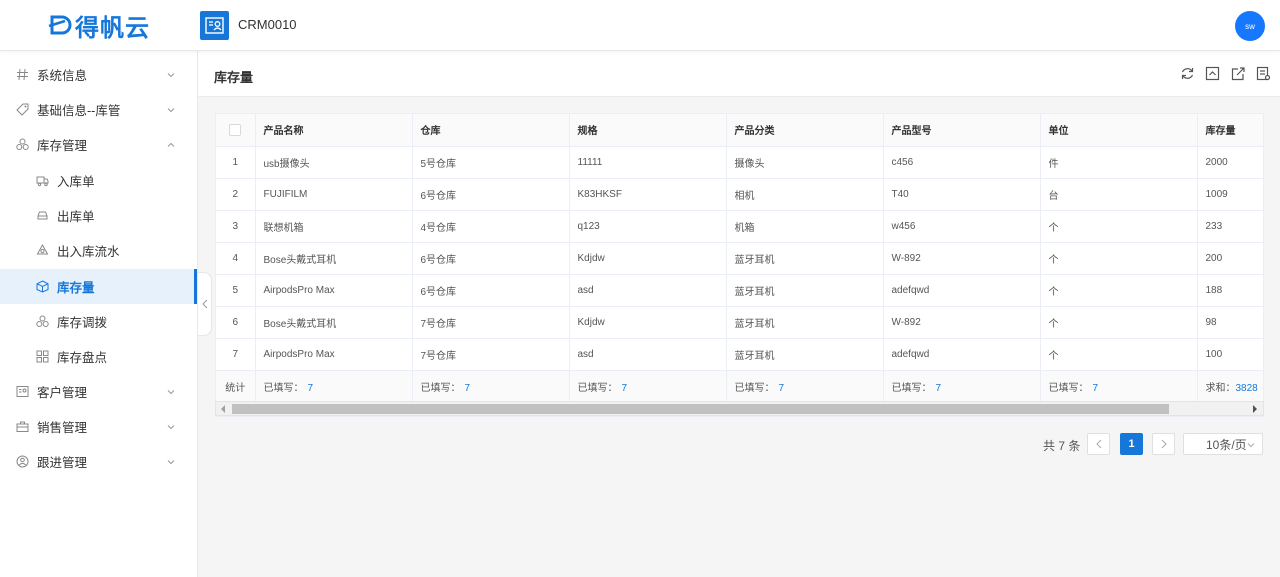 The width and height of the screenshot is (1280, 577). Describe the element at coordinates (739, 226) in the screenshot. I see `table-row: 3 联想机箱 4号仓库 q123 机箱 w456 个 233` at that location.